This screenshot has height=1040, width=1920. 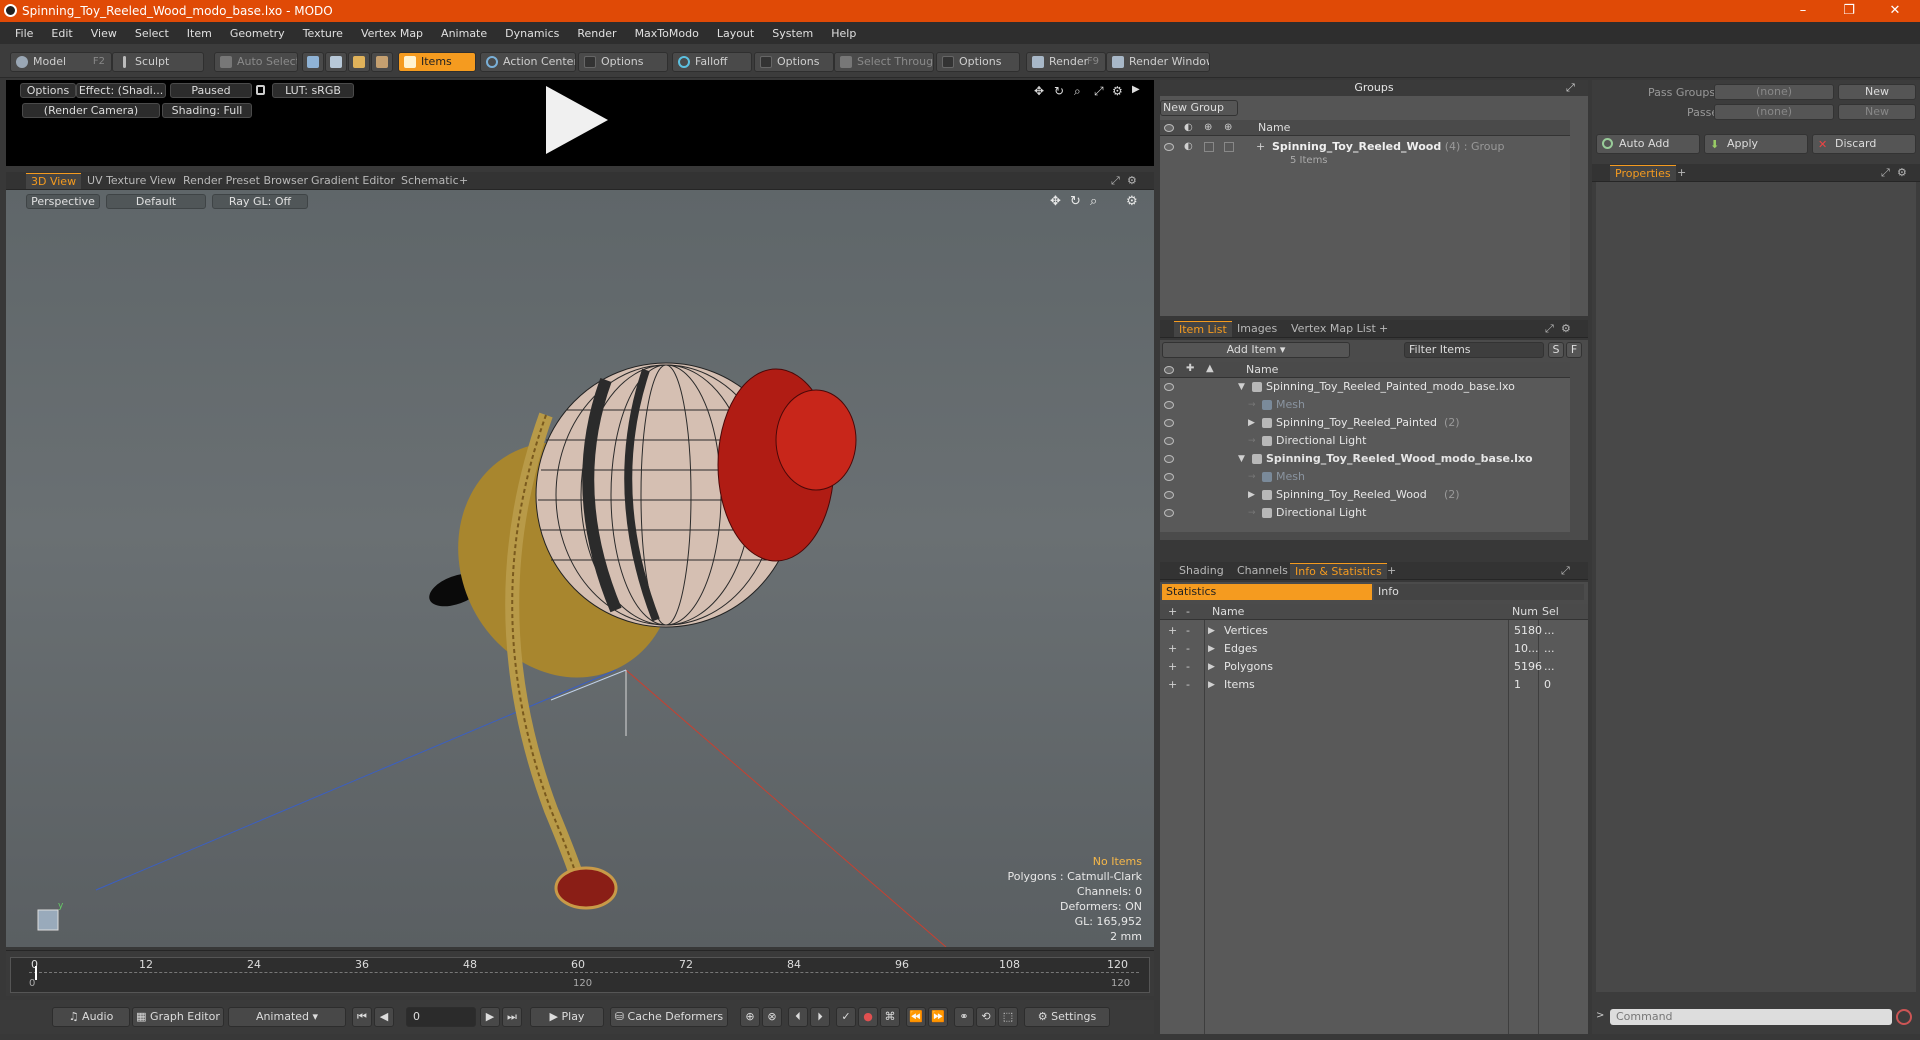 I want to click on add-properties-tab-icon: +, so click(x=1681, y=173).